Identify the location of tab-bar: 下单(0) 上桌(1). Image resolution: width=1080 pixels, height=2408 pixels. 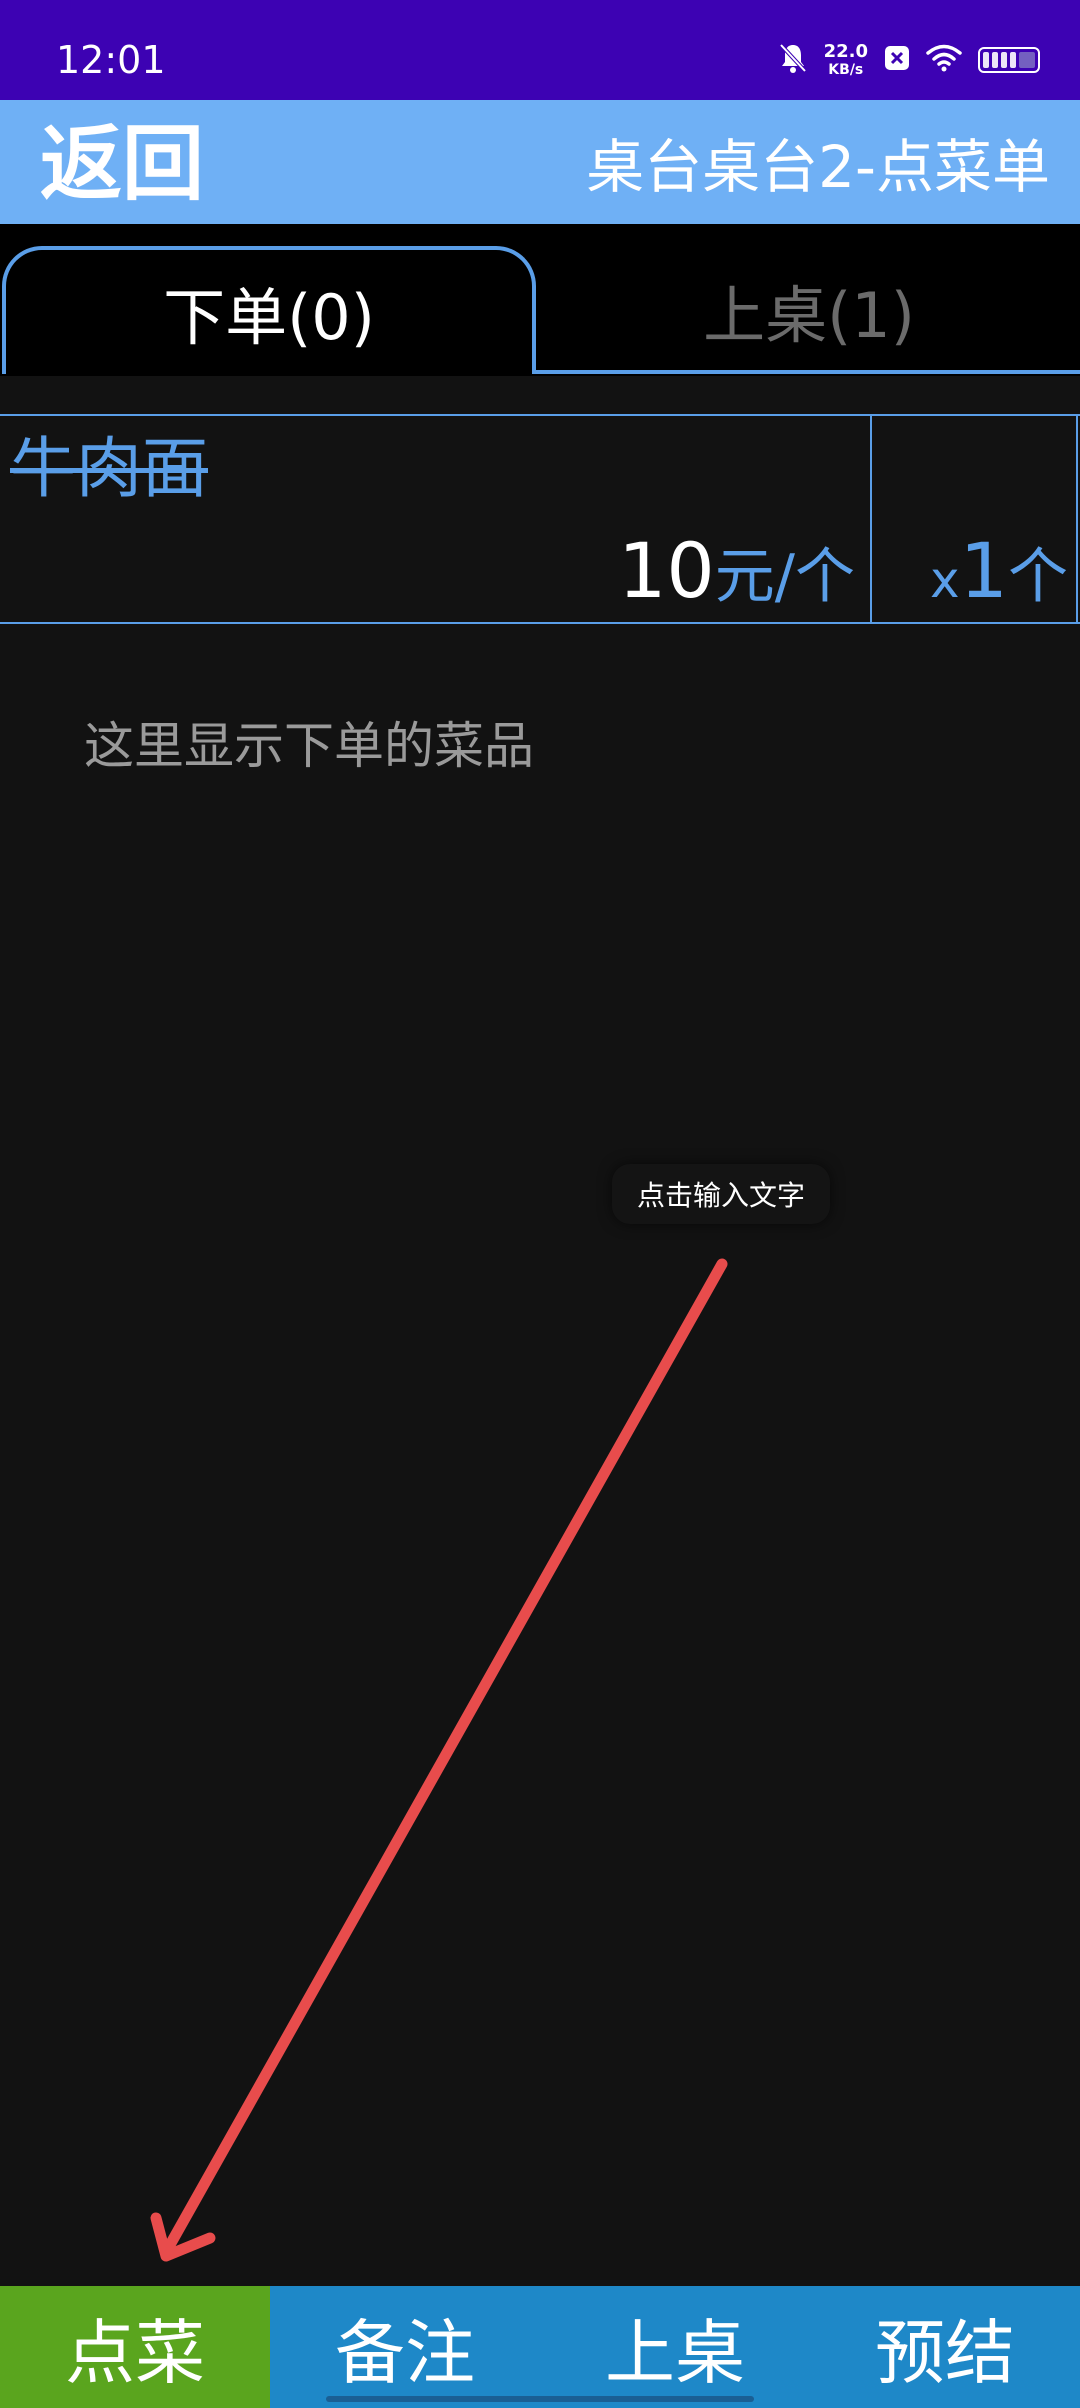
(540, 300).